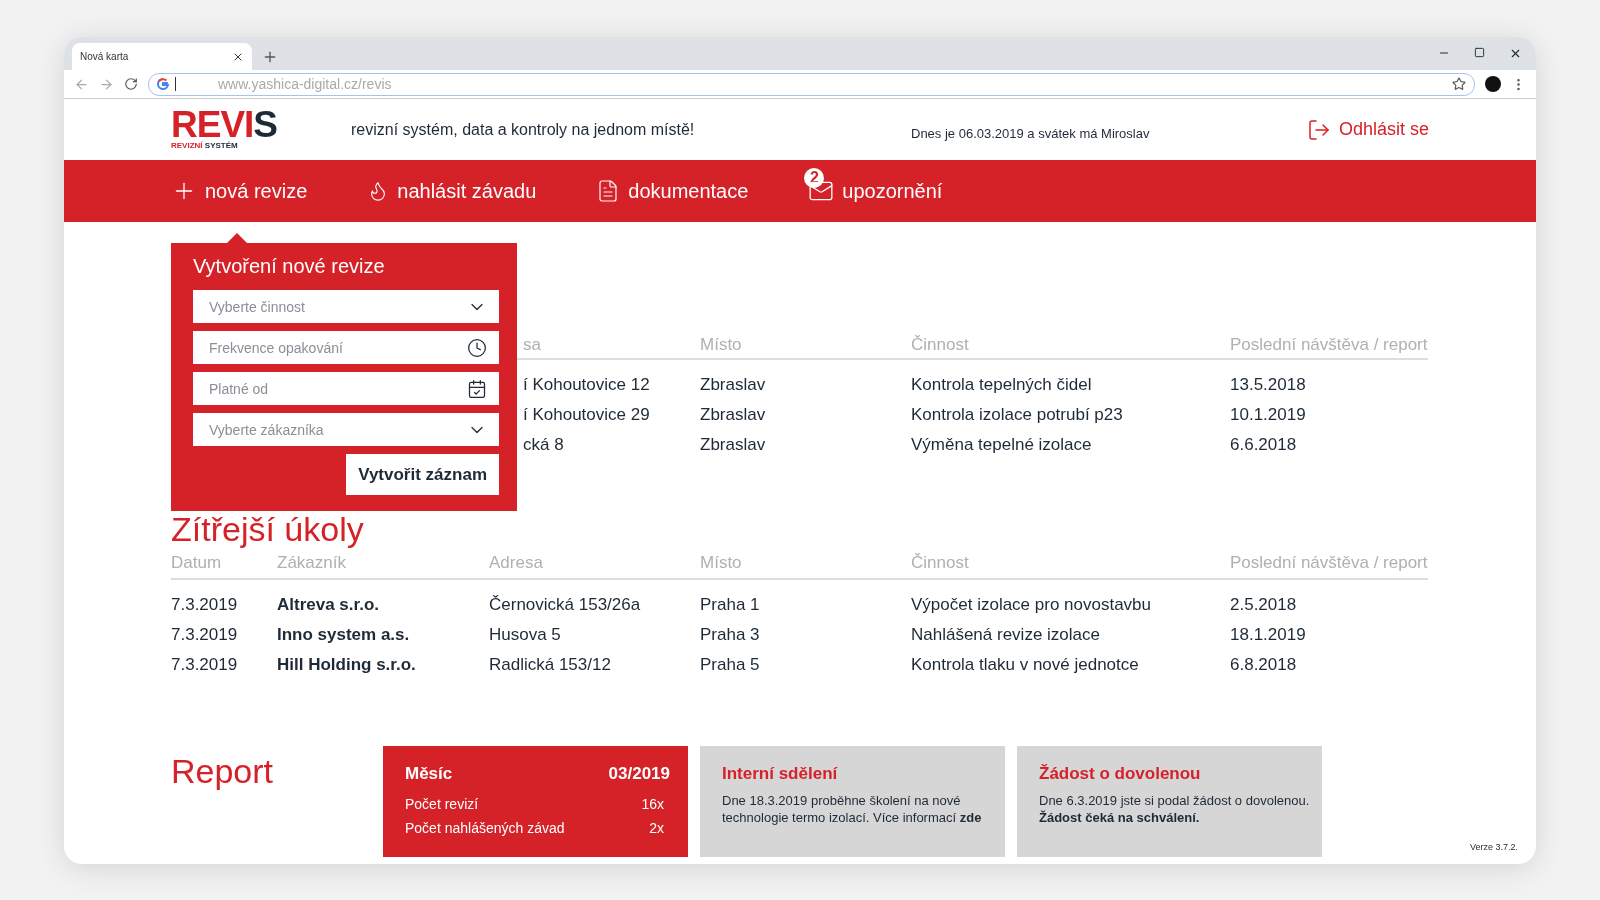  I want to click on column-header: sa, so click(532, 345).